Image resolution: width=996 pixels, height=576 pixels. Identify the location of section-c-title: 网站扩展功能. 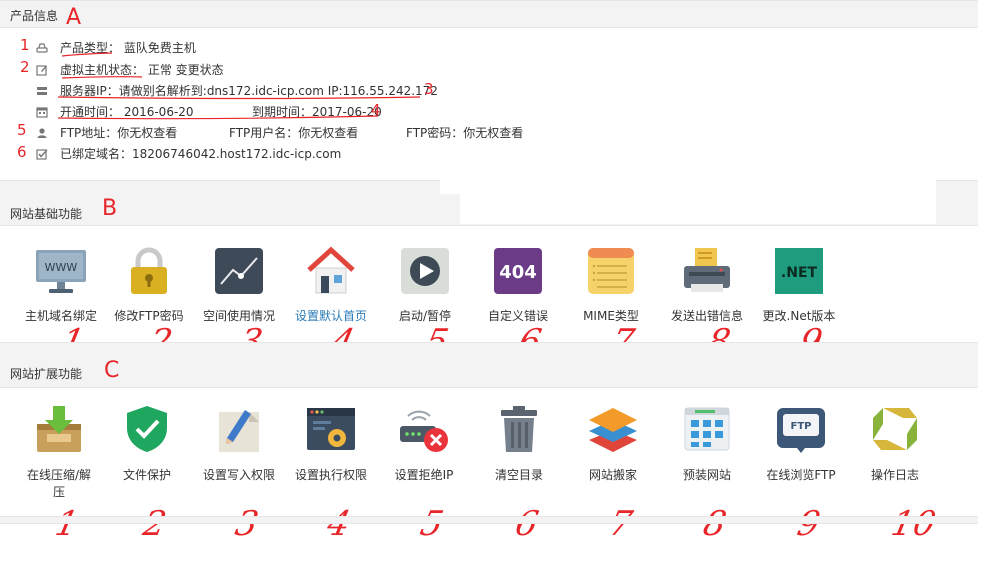
(46, 374).